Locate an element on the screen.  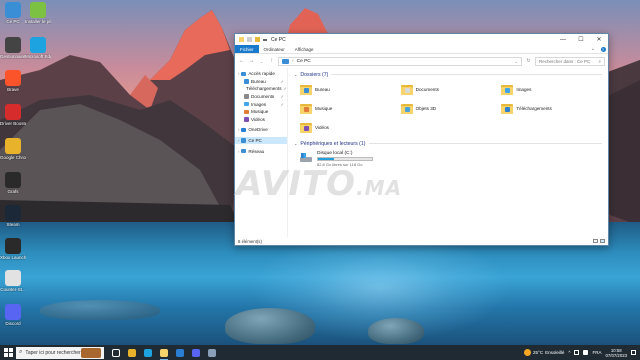
up-button: ↑ is located at coordinates (271, 61).